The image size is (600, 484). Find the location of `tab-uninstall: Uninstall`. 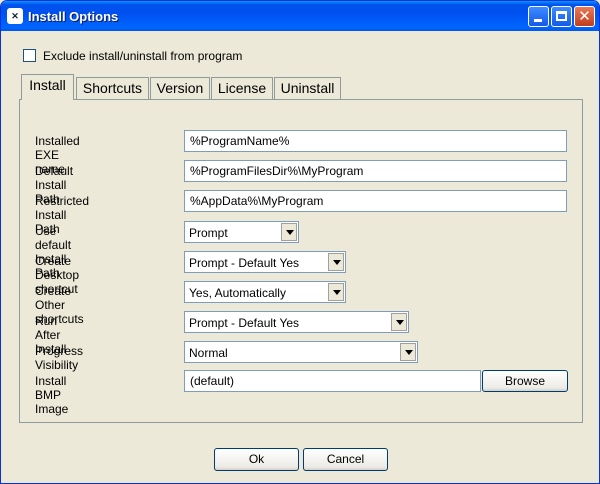

tab-uninstall: Uninstall is located at coordinates (307, 88).